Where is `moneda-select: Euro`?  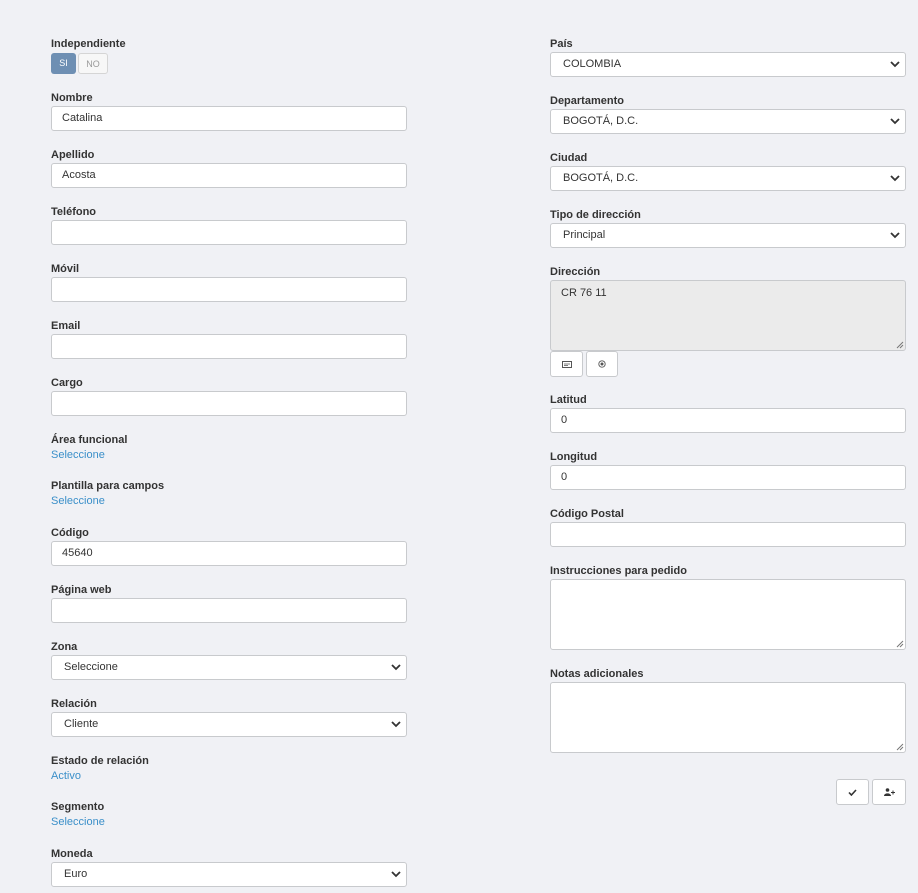
moneda-select: Euro is located at coordinates (229, 874).